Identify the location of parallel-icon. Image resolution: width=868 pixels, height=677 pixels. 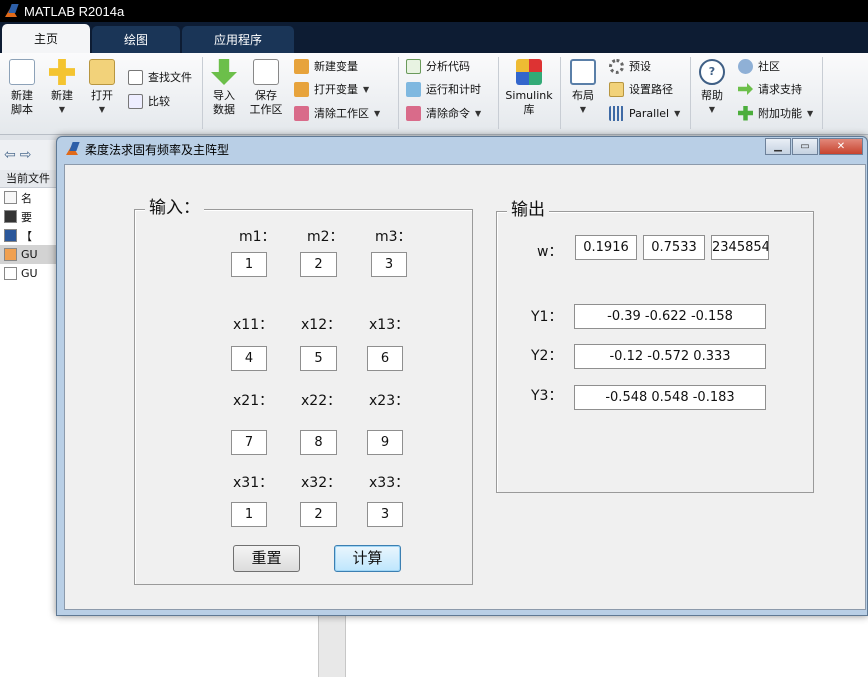
(616, 113).